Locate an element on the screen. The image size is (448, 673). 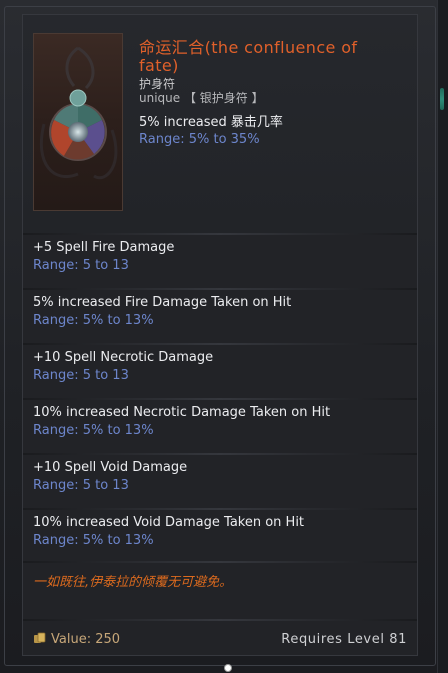
item-value: Value: 250 is located at coordinates (86, 639).